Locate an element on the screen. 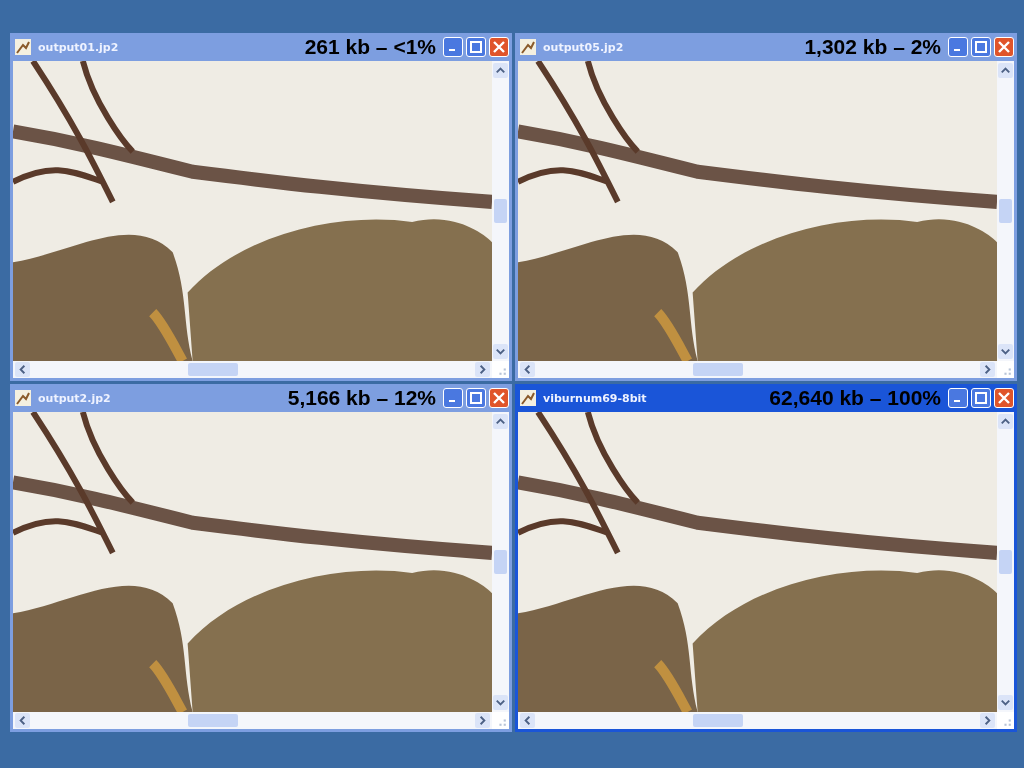 The width and height of the screenshot is (1024, 768). window-title: output05.jp2 is located at coordinates (583, 47).